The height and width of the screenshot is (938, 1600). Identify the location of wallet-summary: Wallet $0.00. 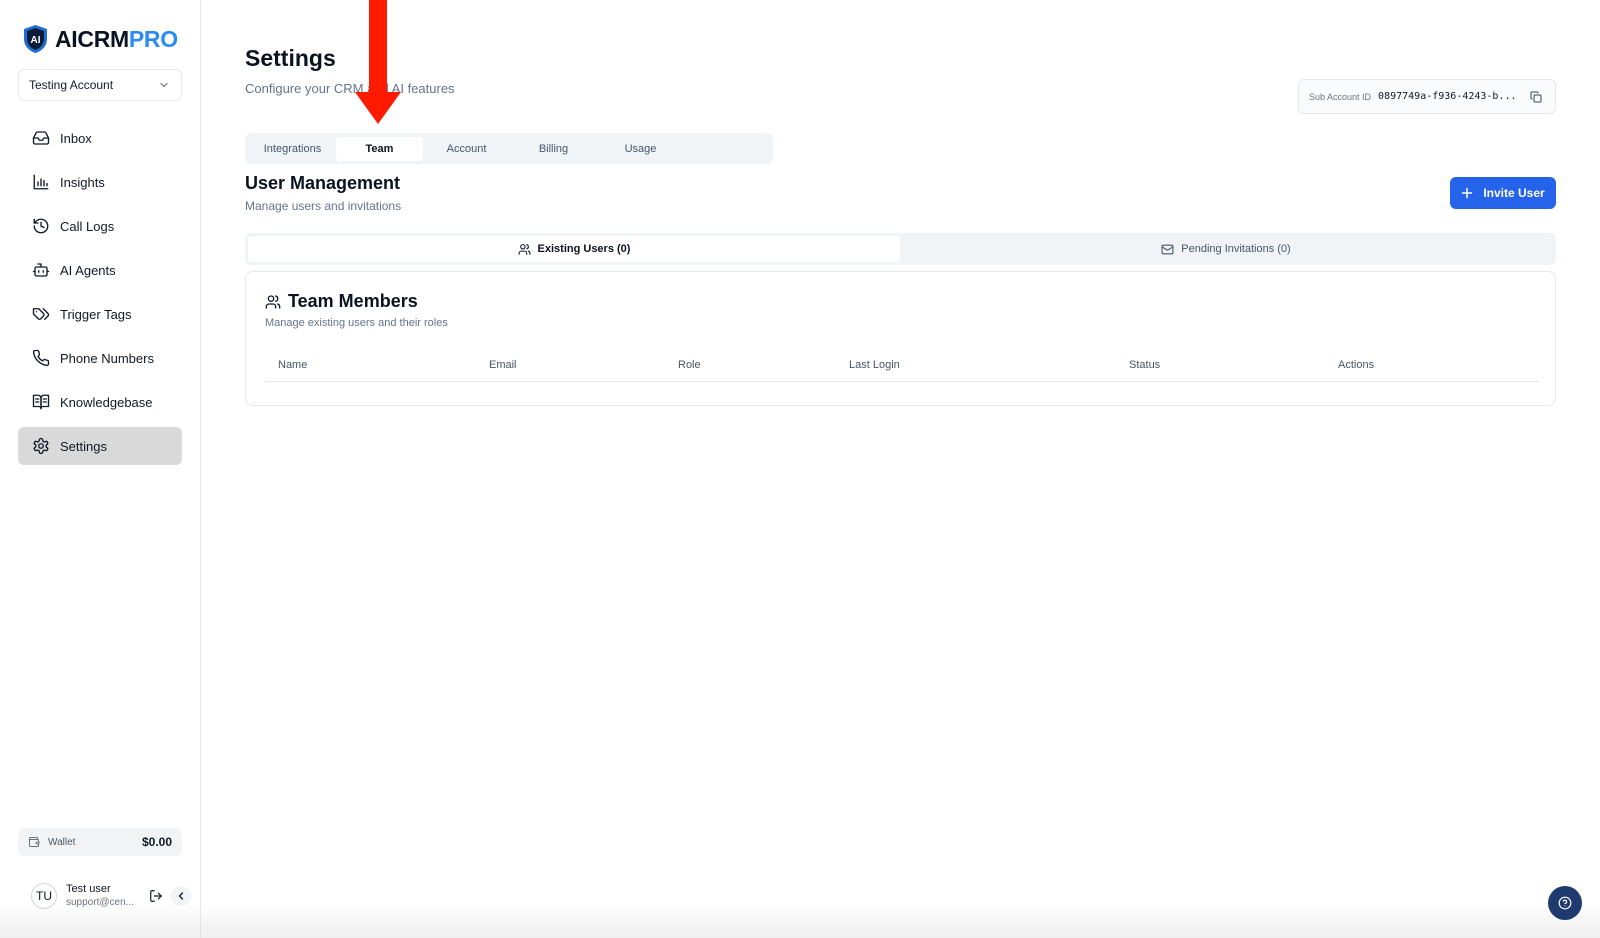
(100, 842).